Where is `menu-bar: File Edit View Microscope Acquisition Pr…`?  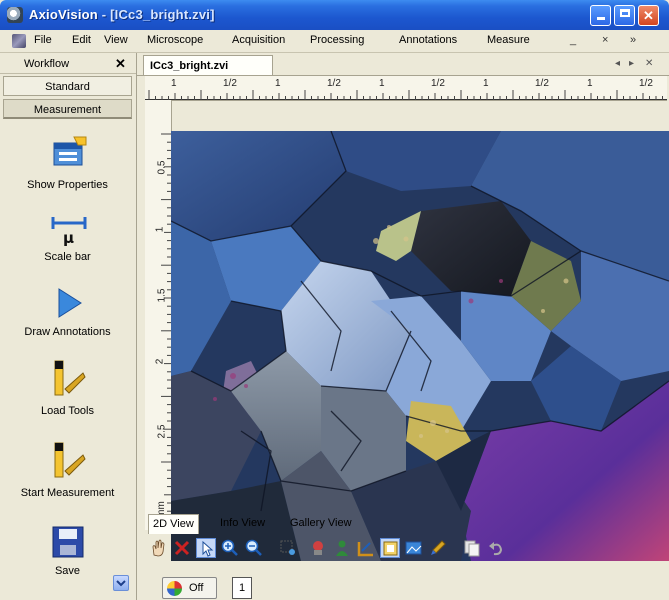
menu-bar: File Edit View Microscope Acquisition Pr… is located at coordinates (334, 41).